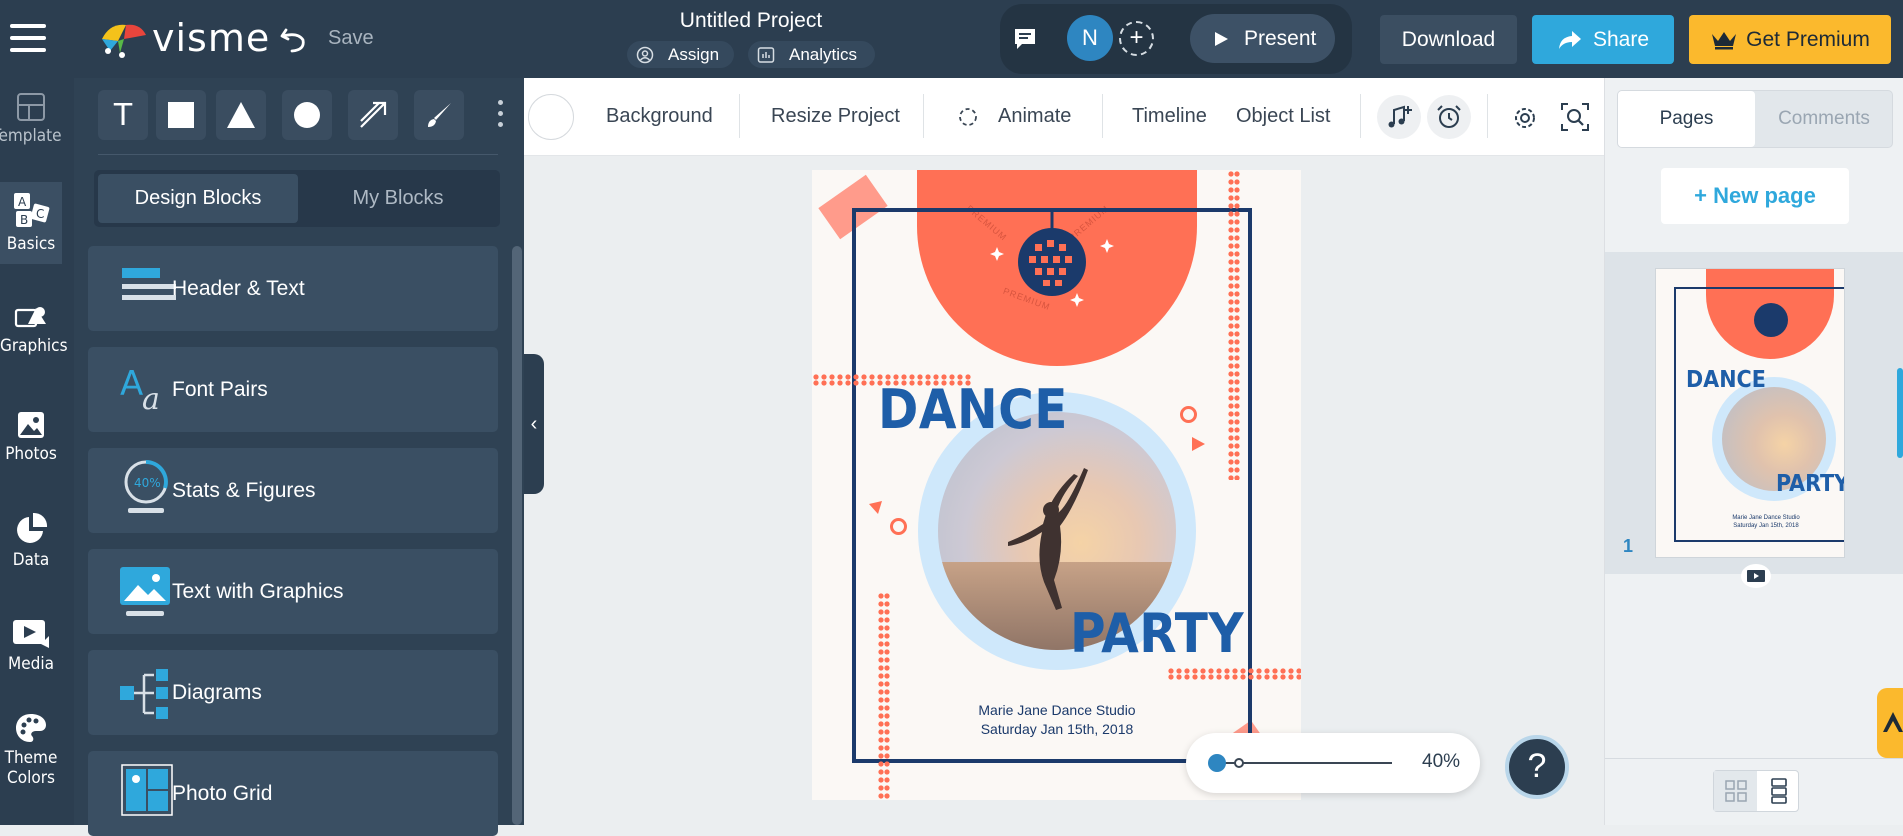  I want to click on user-avatar: N, so click(1090, 38).